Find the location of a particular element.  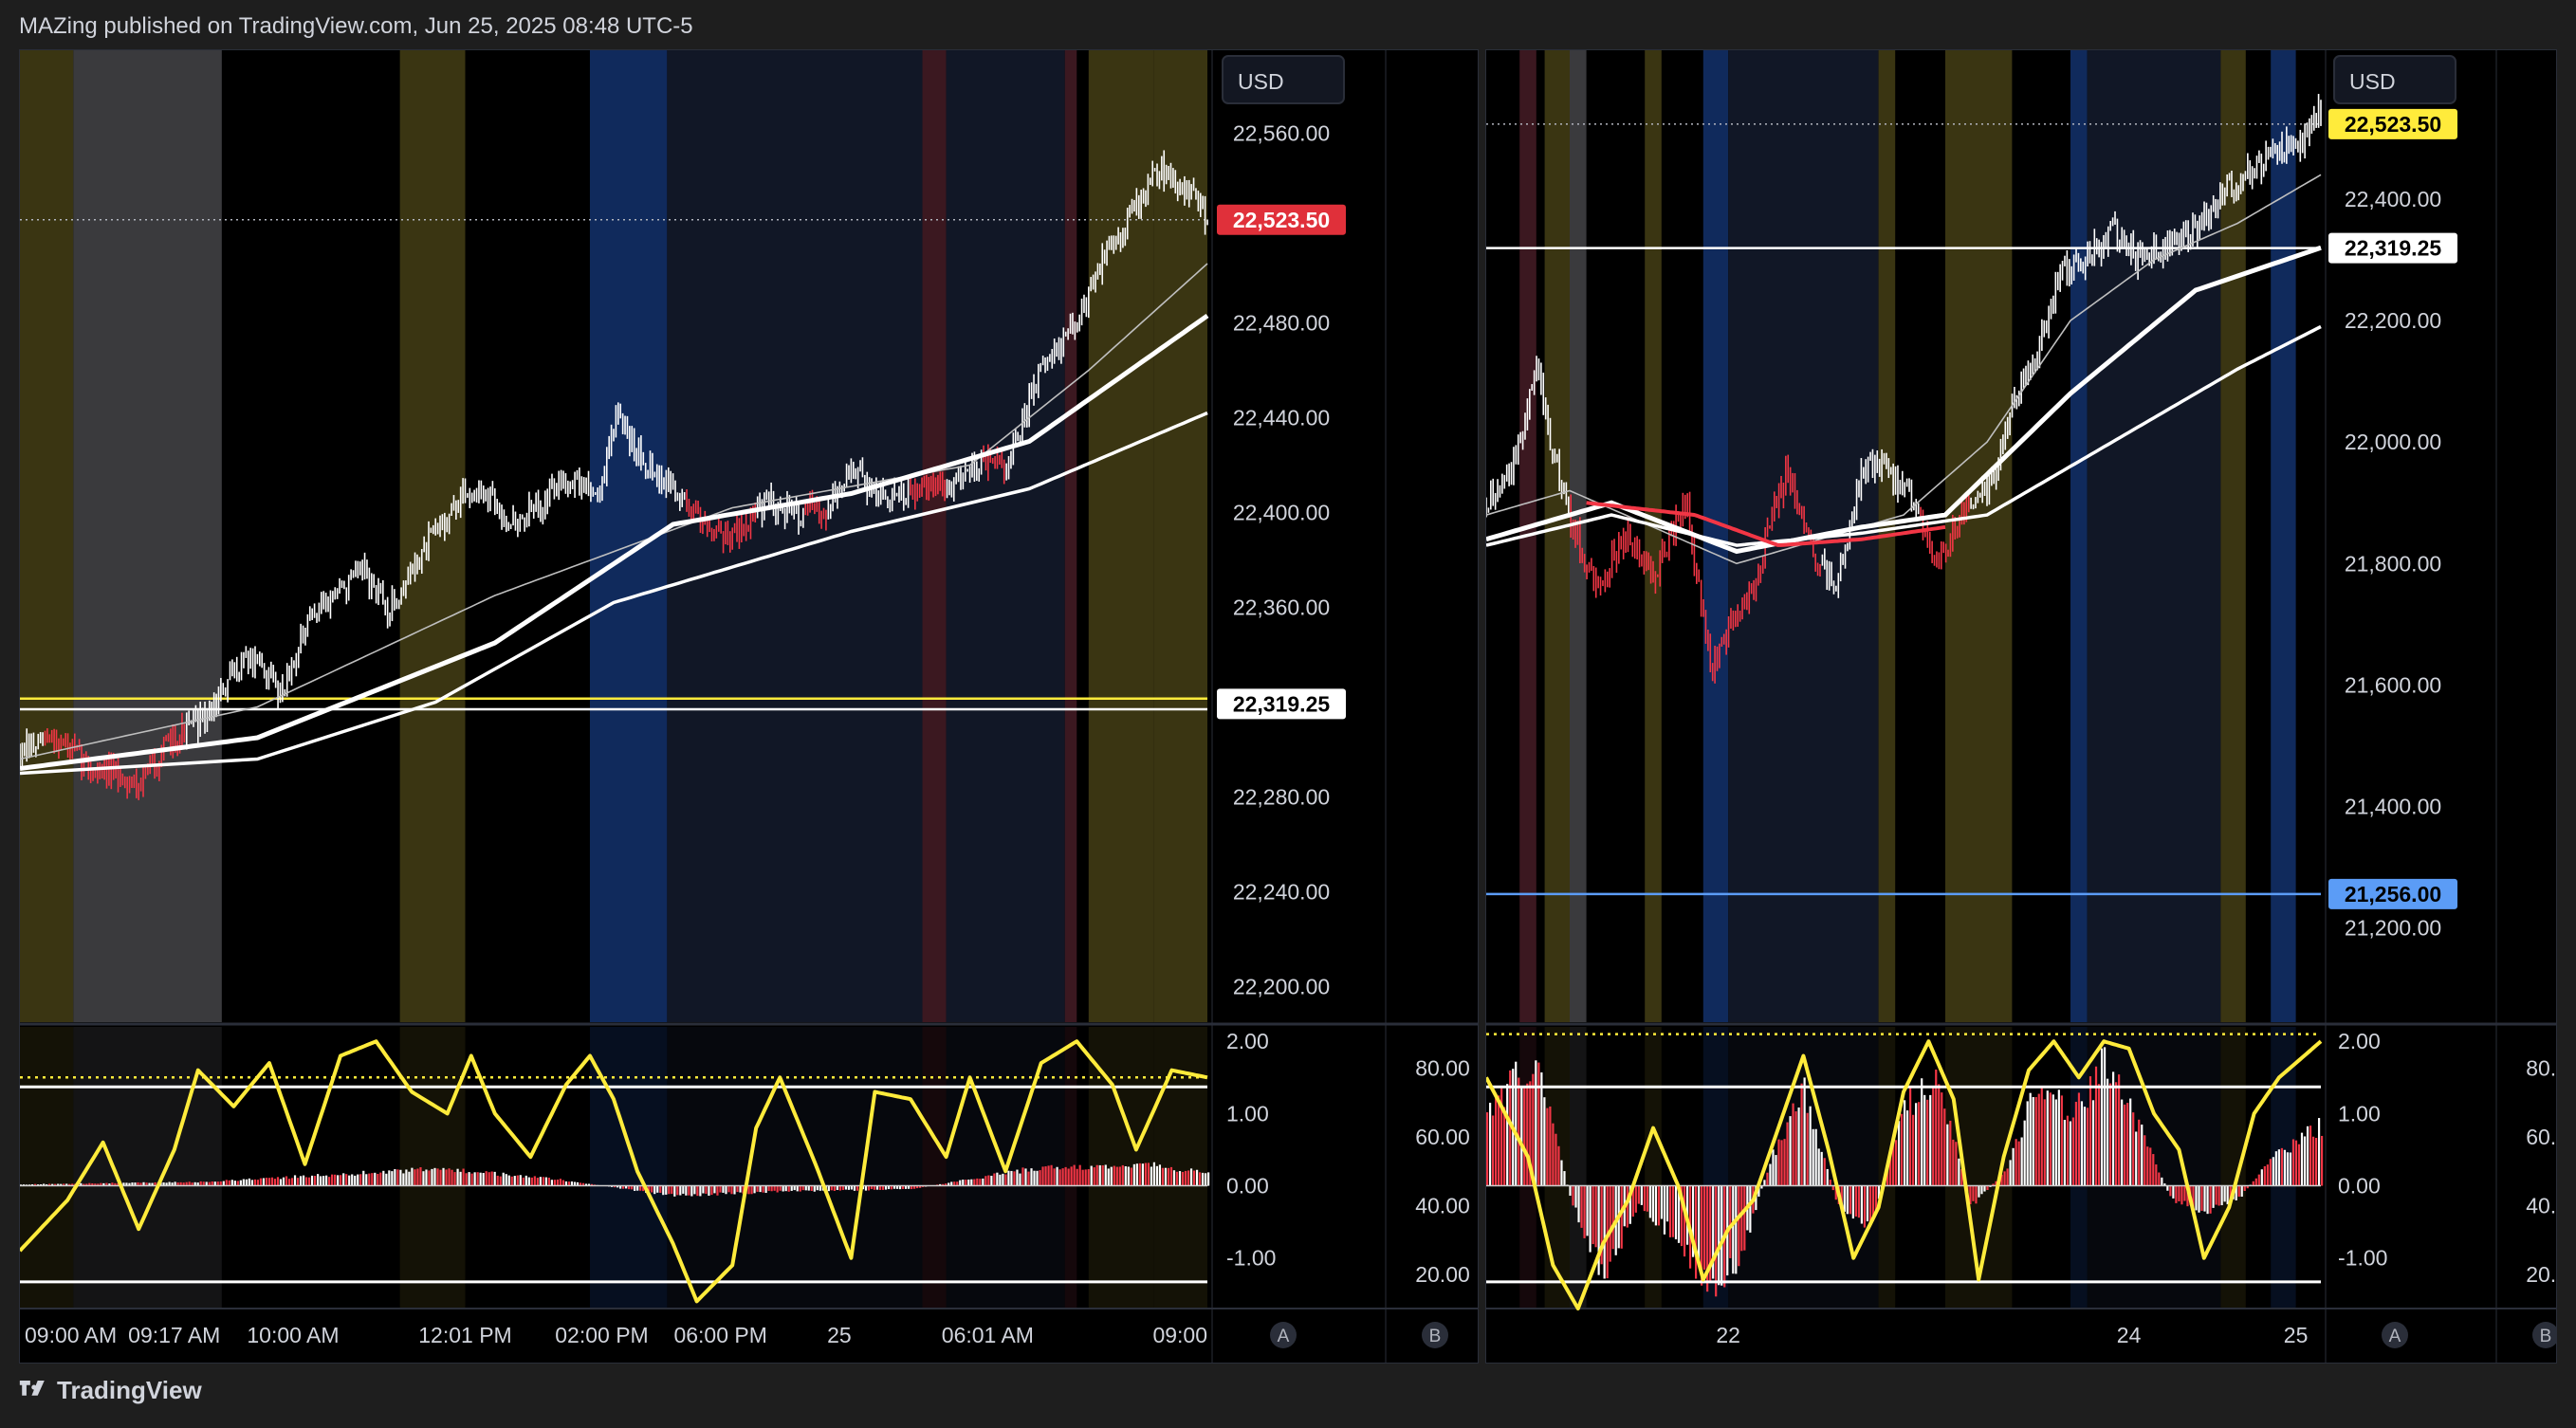

time-tick-label: 25 is located at coordinates (2296, 1335).